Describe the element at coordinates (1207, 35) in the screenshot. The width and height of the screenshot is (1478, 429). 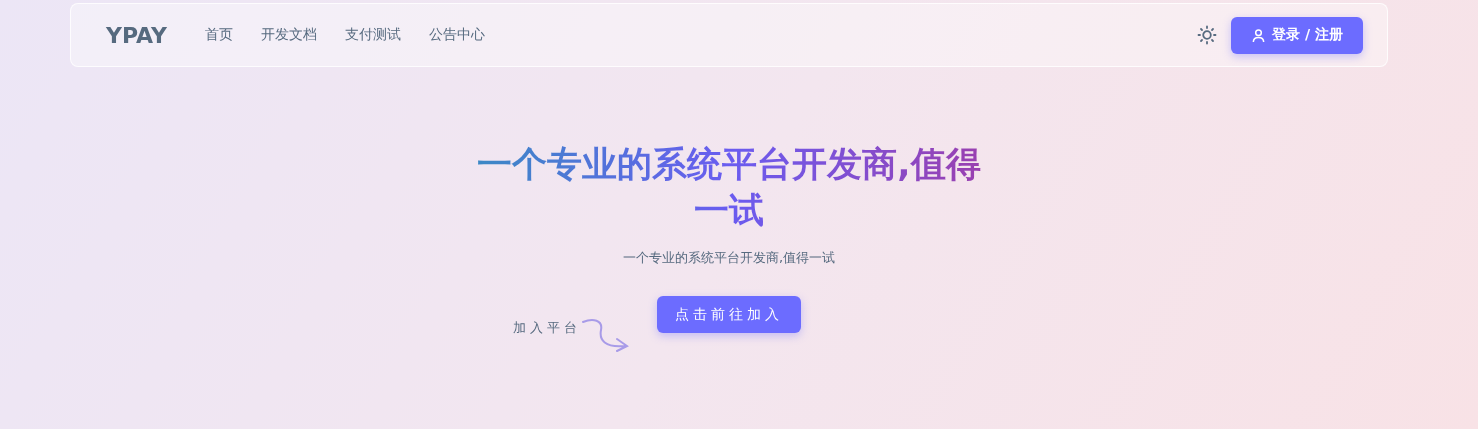
I see `theme-toggle-icon` at that location.